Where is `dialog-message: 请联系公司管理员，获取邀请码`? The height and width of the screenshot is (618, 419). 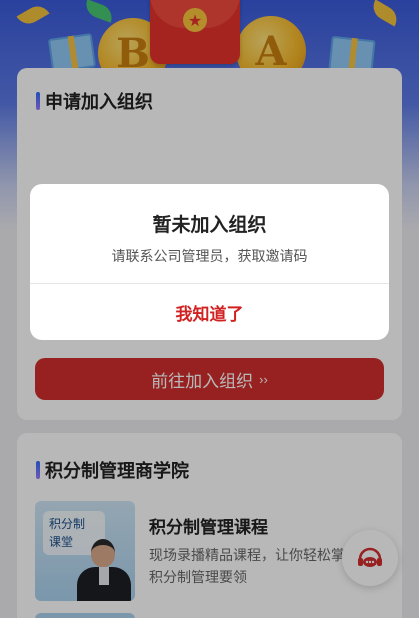 dialog-message: 请联系公司管理员，获取邀请码 is located at coordinates (209, 257).